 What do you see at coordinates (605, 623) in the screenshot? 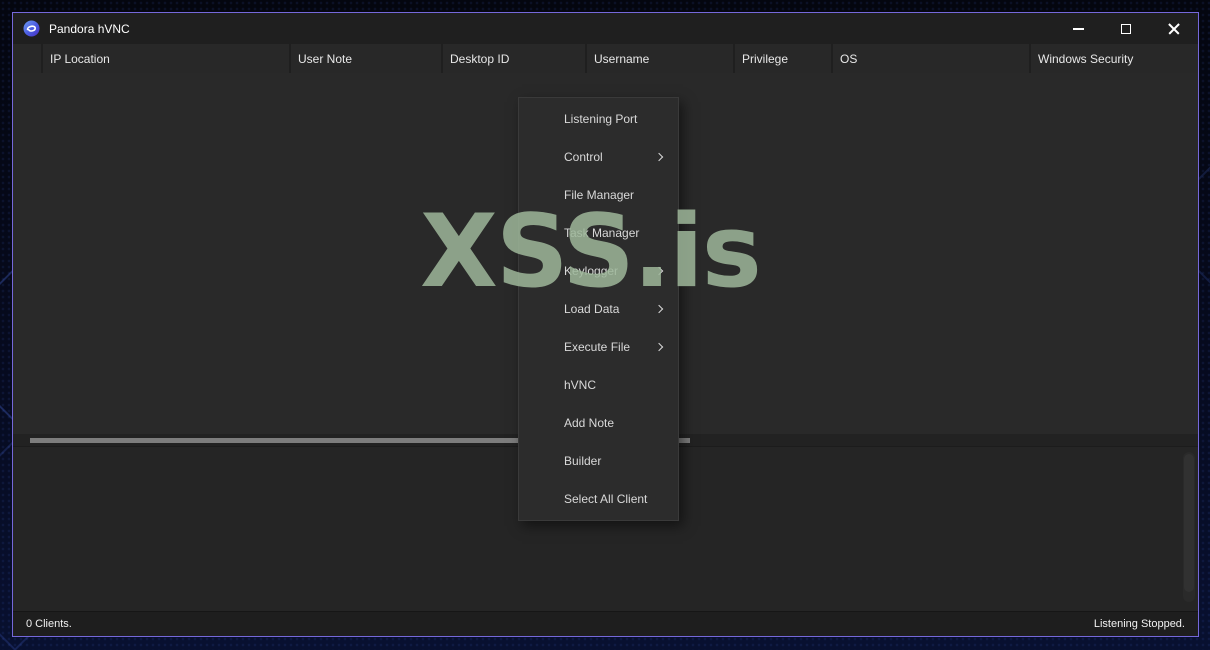
I see `status-bar: 0 Clients. Listening Stopped.` at bounding box center [605, 623].